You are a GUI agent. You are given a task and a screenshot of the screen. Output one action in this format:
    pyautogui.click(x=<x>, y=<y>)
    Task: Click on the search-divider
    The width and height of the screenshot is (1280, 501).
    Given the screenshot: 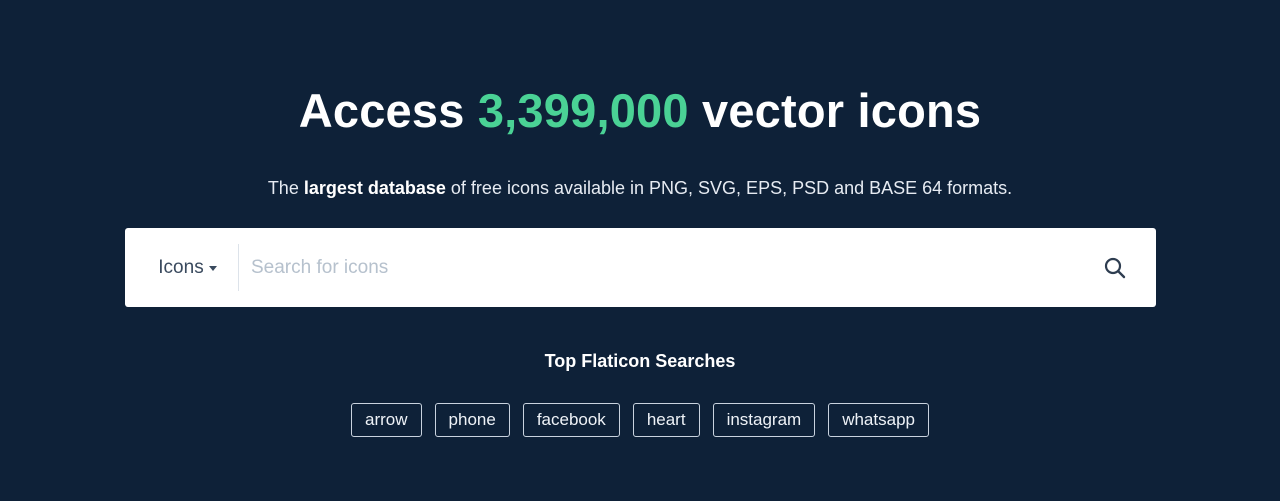 What is the action you would take?
    pyautogui.click(x=238, y=267)
    